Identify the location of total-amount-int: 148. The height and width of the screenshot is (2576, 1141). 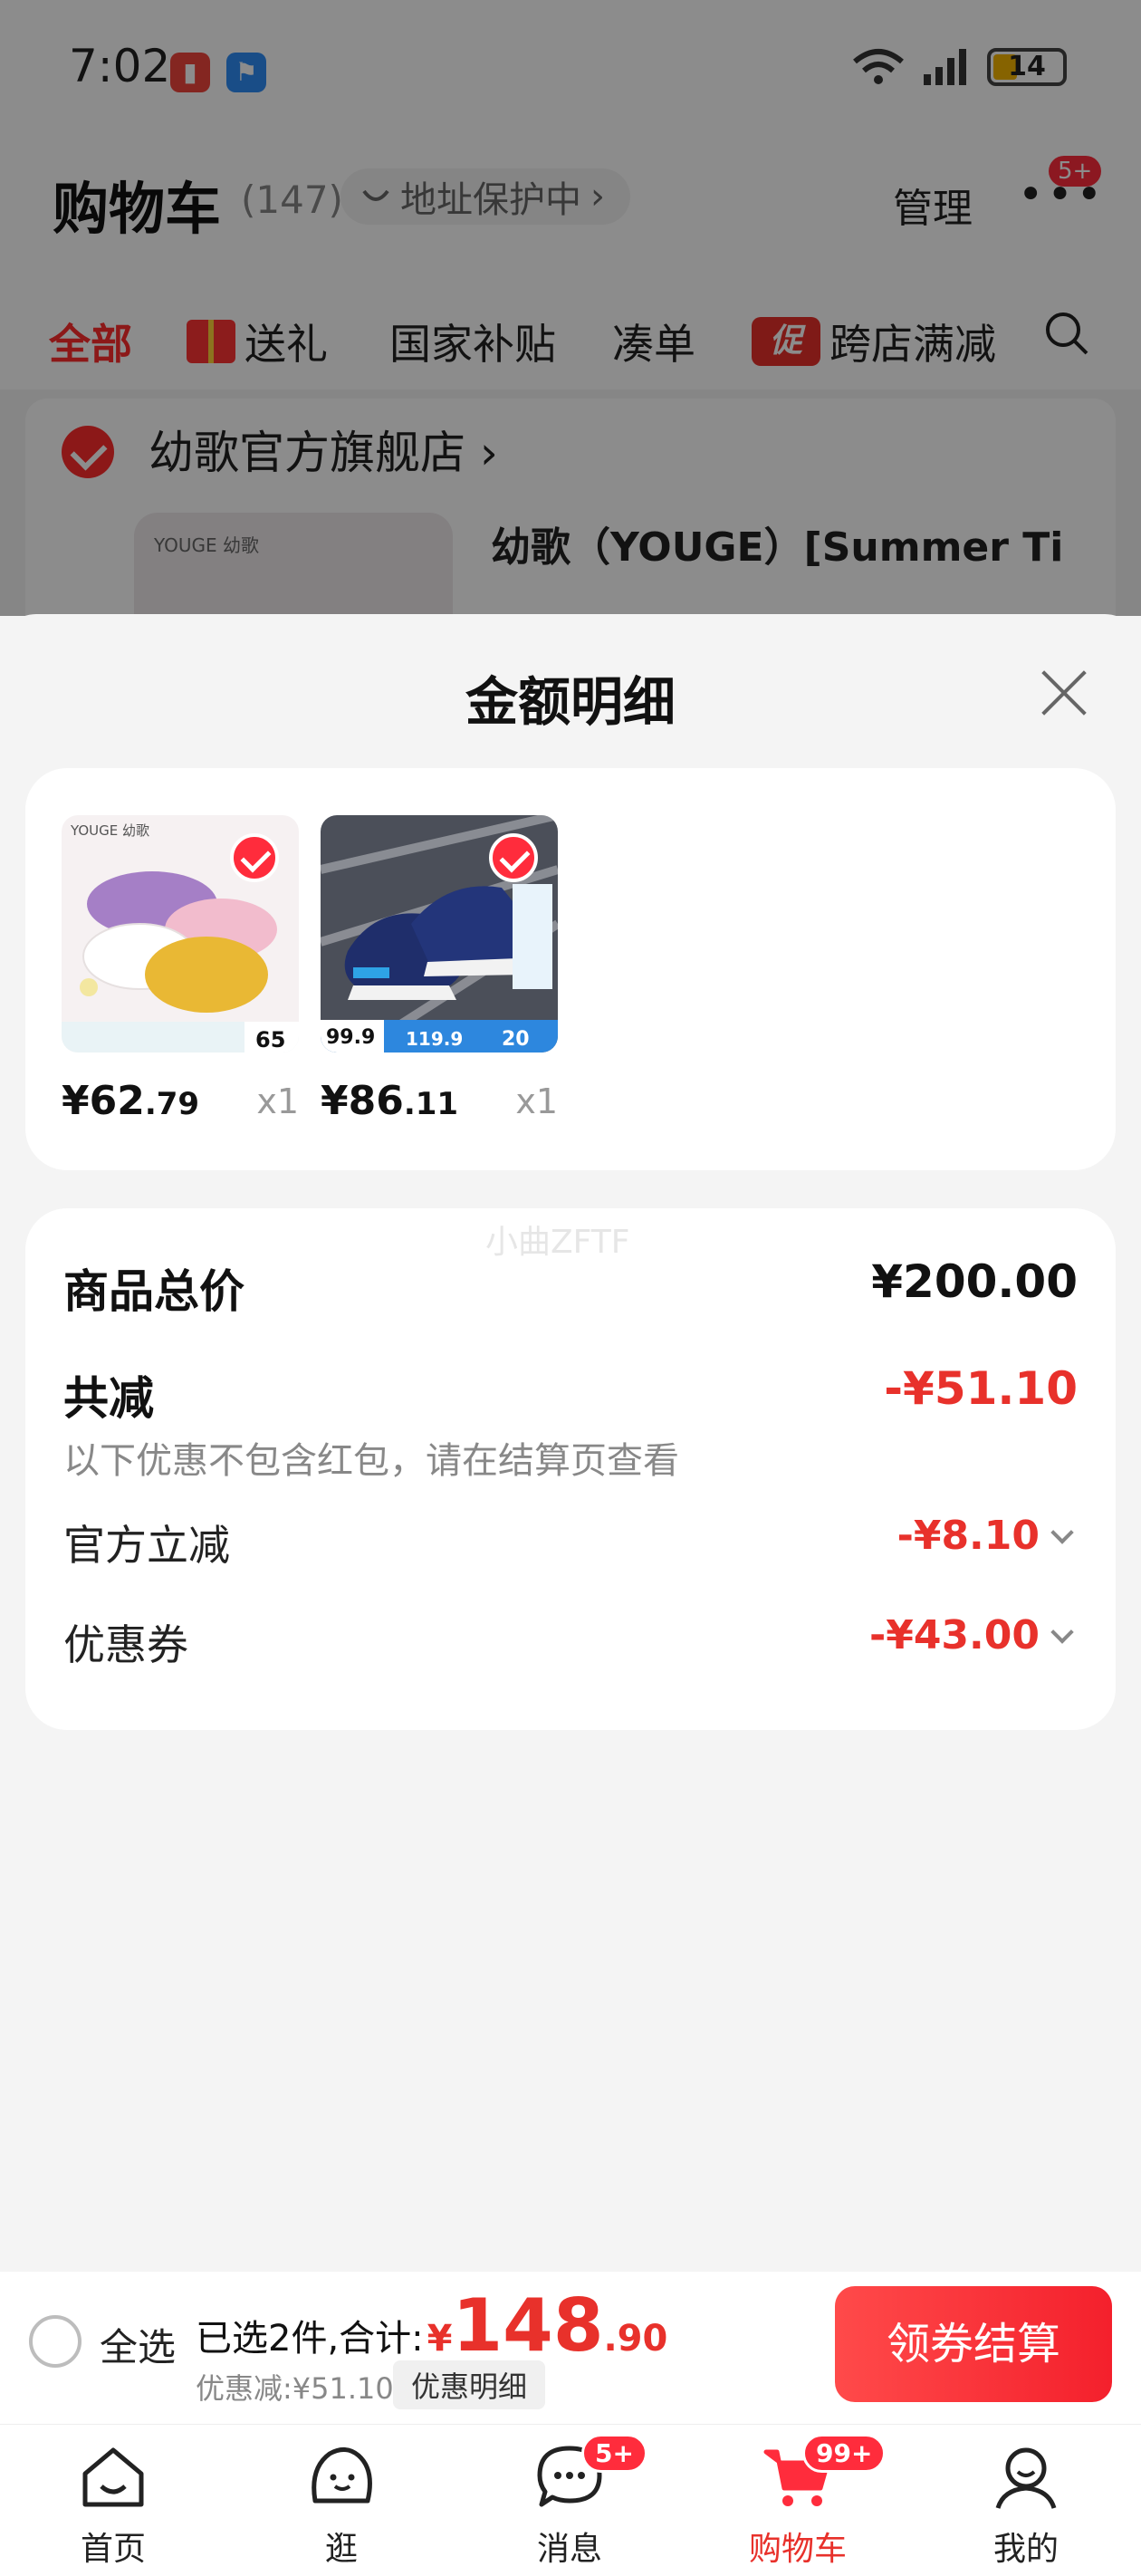
(528, 2325).